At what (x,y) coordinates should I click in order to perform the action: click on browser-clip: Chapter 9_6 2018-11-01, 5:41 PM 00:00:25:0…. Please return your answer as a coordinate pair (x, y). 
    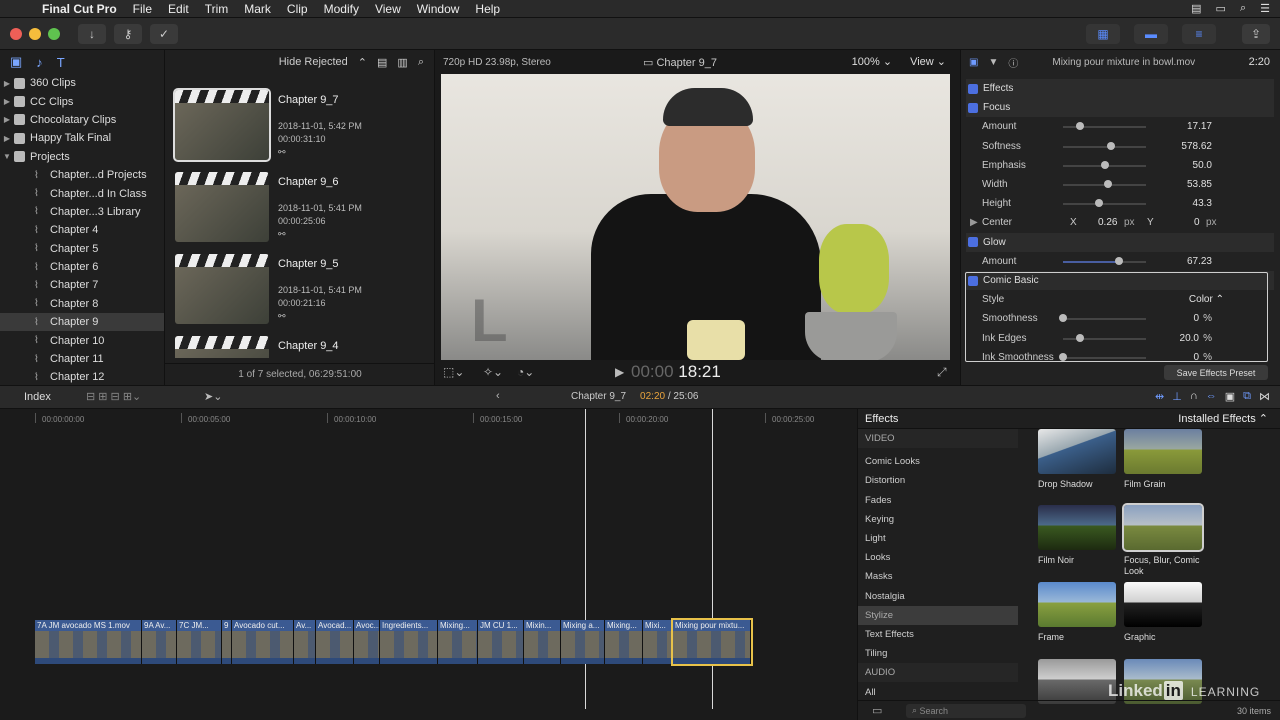
    Looking at the image, I should click on (300, 209).